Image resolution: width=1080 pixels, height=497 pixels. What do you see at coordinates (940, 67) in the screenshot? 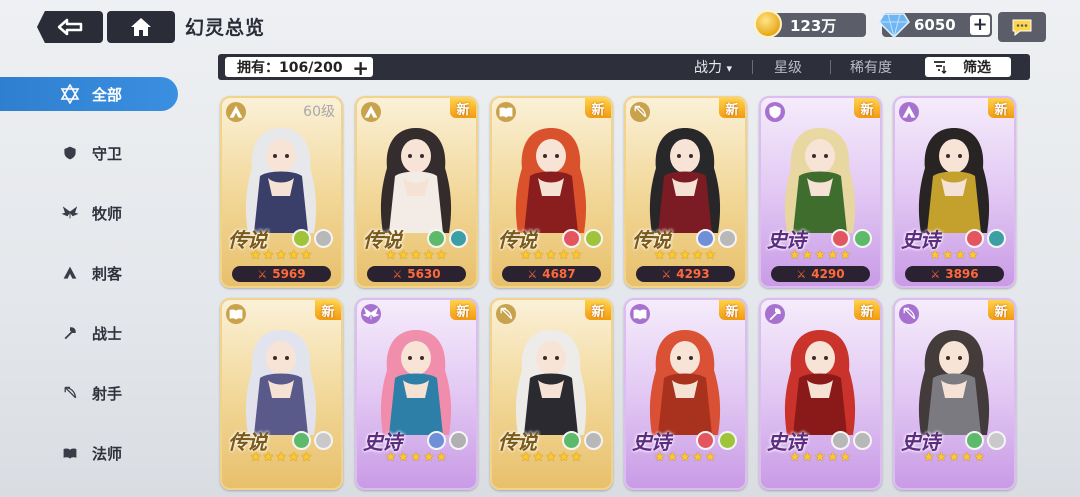
I see `filter-icon` at bounding box center [940, 67].